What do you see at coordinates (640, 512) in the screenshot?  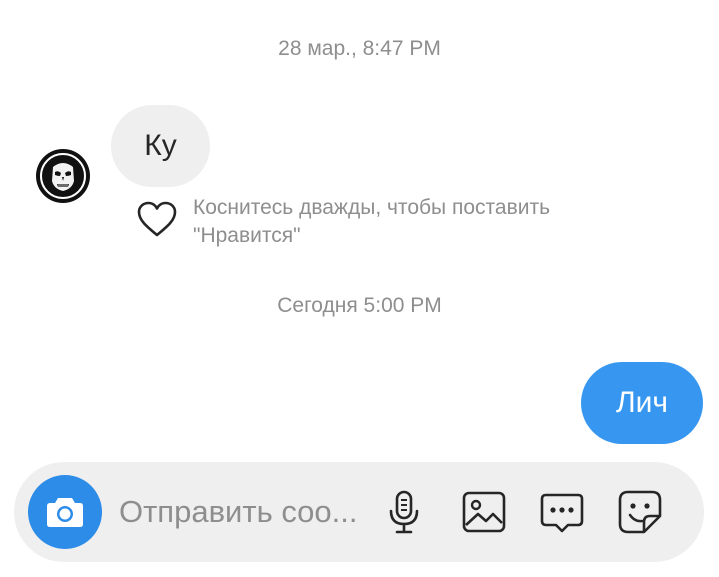 I see `sticker-icon` at bounding box center [640, 512].